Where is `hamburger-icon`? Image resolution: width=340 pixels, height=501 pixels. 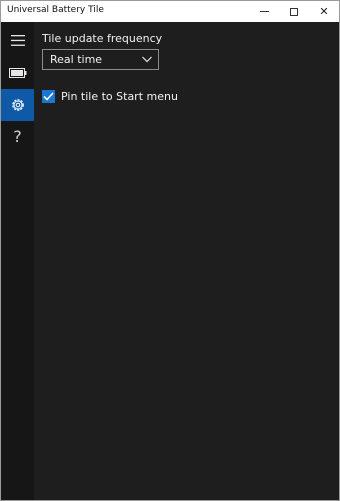 hamburger-icon is located at coordinates (17, 40).